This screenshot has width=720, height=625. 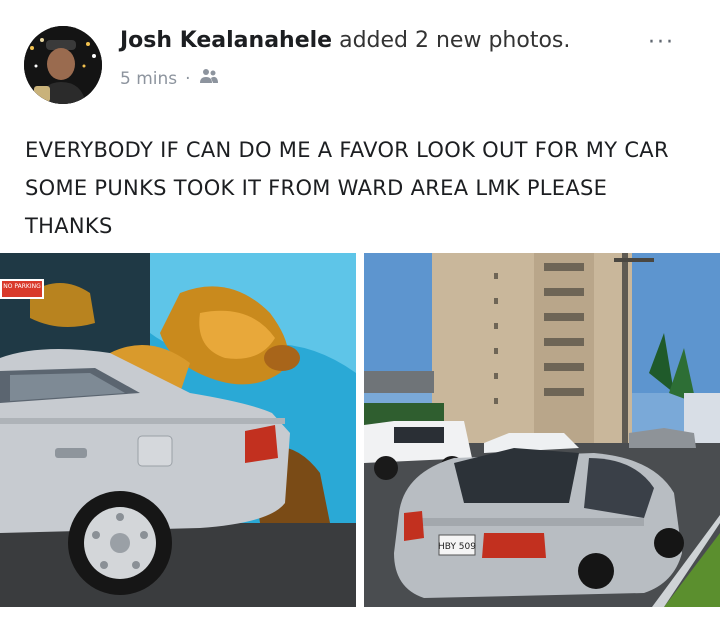 I want to click on post-header: Josh Kealanahele added 2 new photos., so click(x=345, y=40).